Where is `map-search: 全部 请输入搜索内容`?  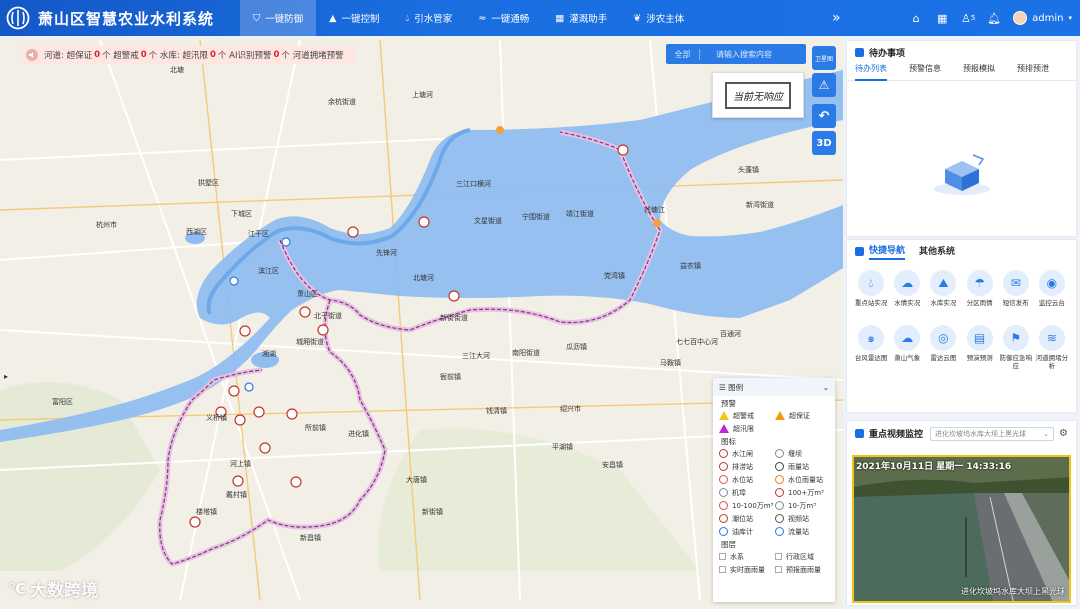 map-search: 全部 请输入搜索内容 is located at coordinates (736, 54).